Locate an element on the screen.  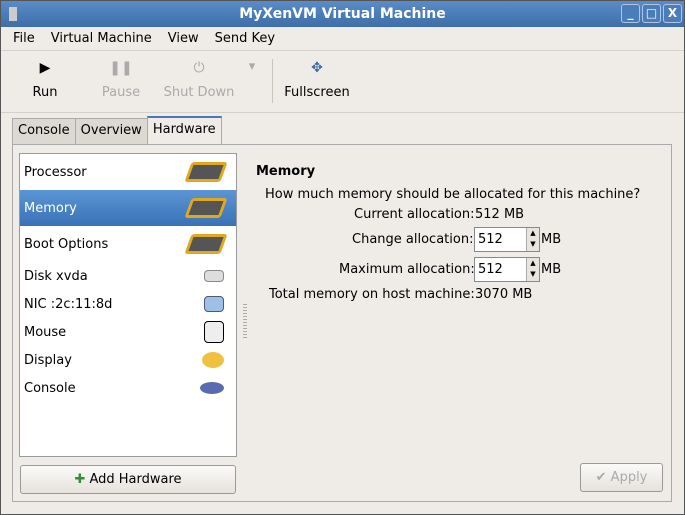
plus-icon: ✚ is located at coordinates (80, 479).